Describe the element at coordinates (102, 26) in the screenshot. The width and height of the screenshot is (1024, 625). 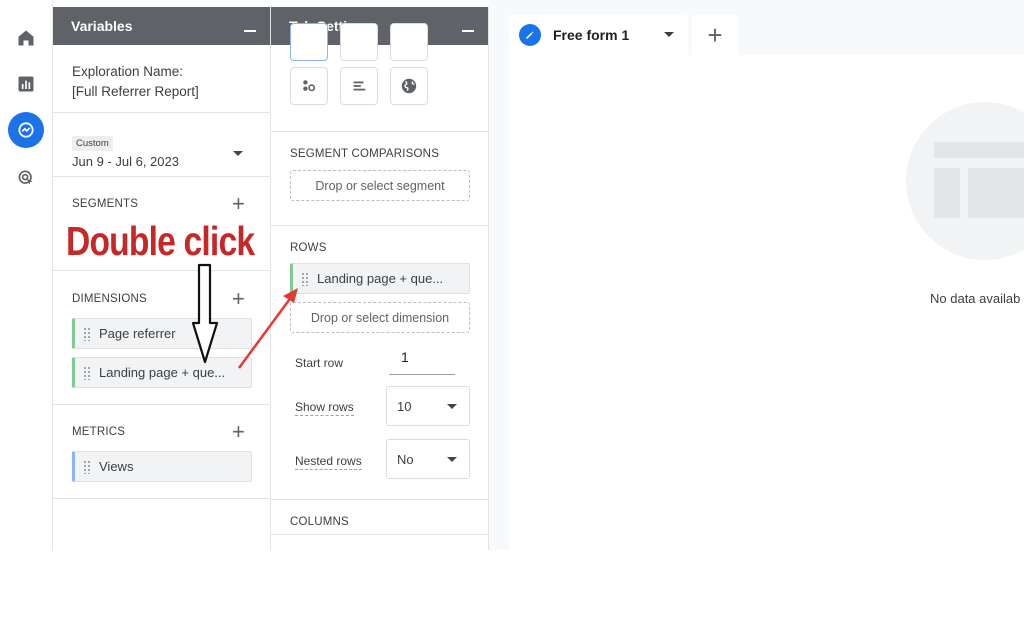
I see `variables-title: Variables` at that location.